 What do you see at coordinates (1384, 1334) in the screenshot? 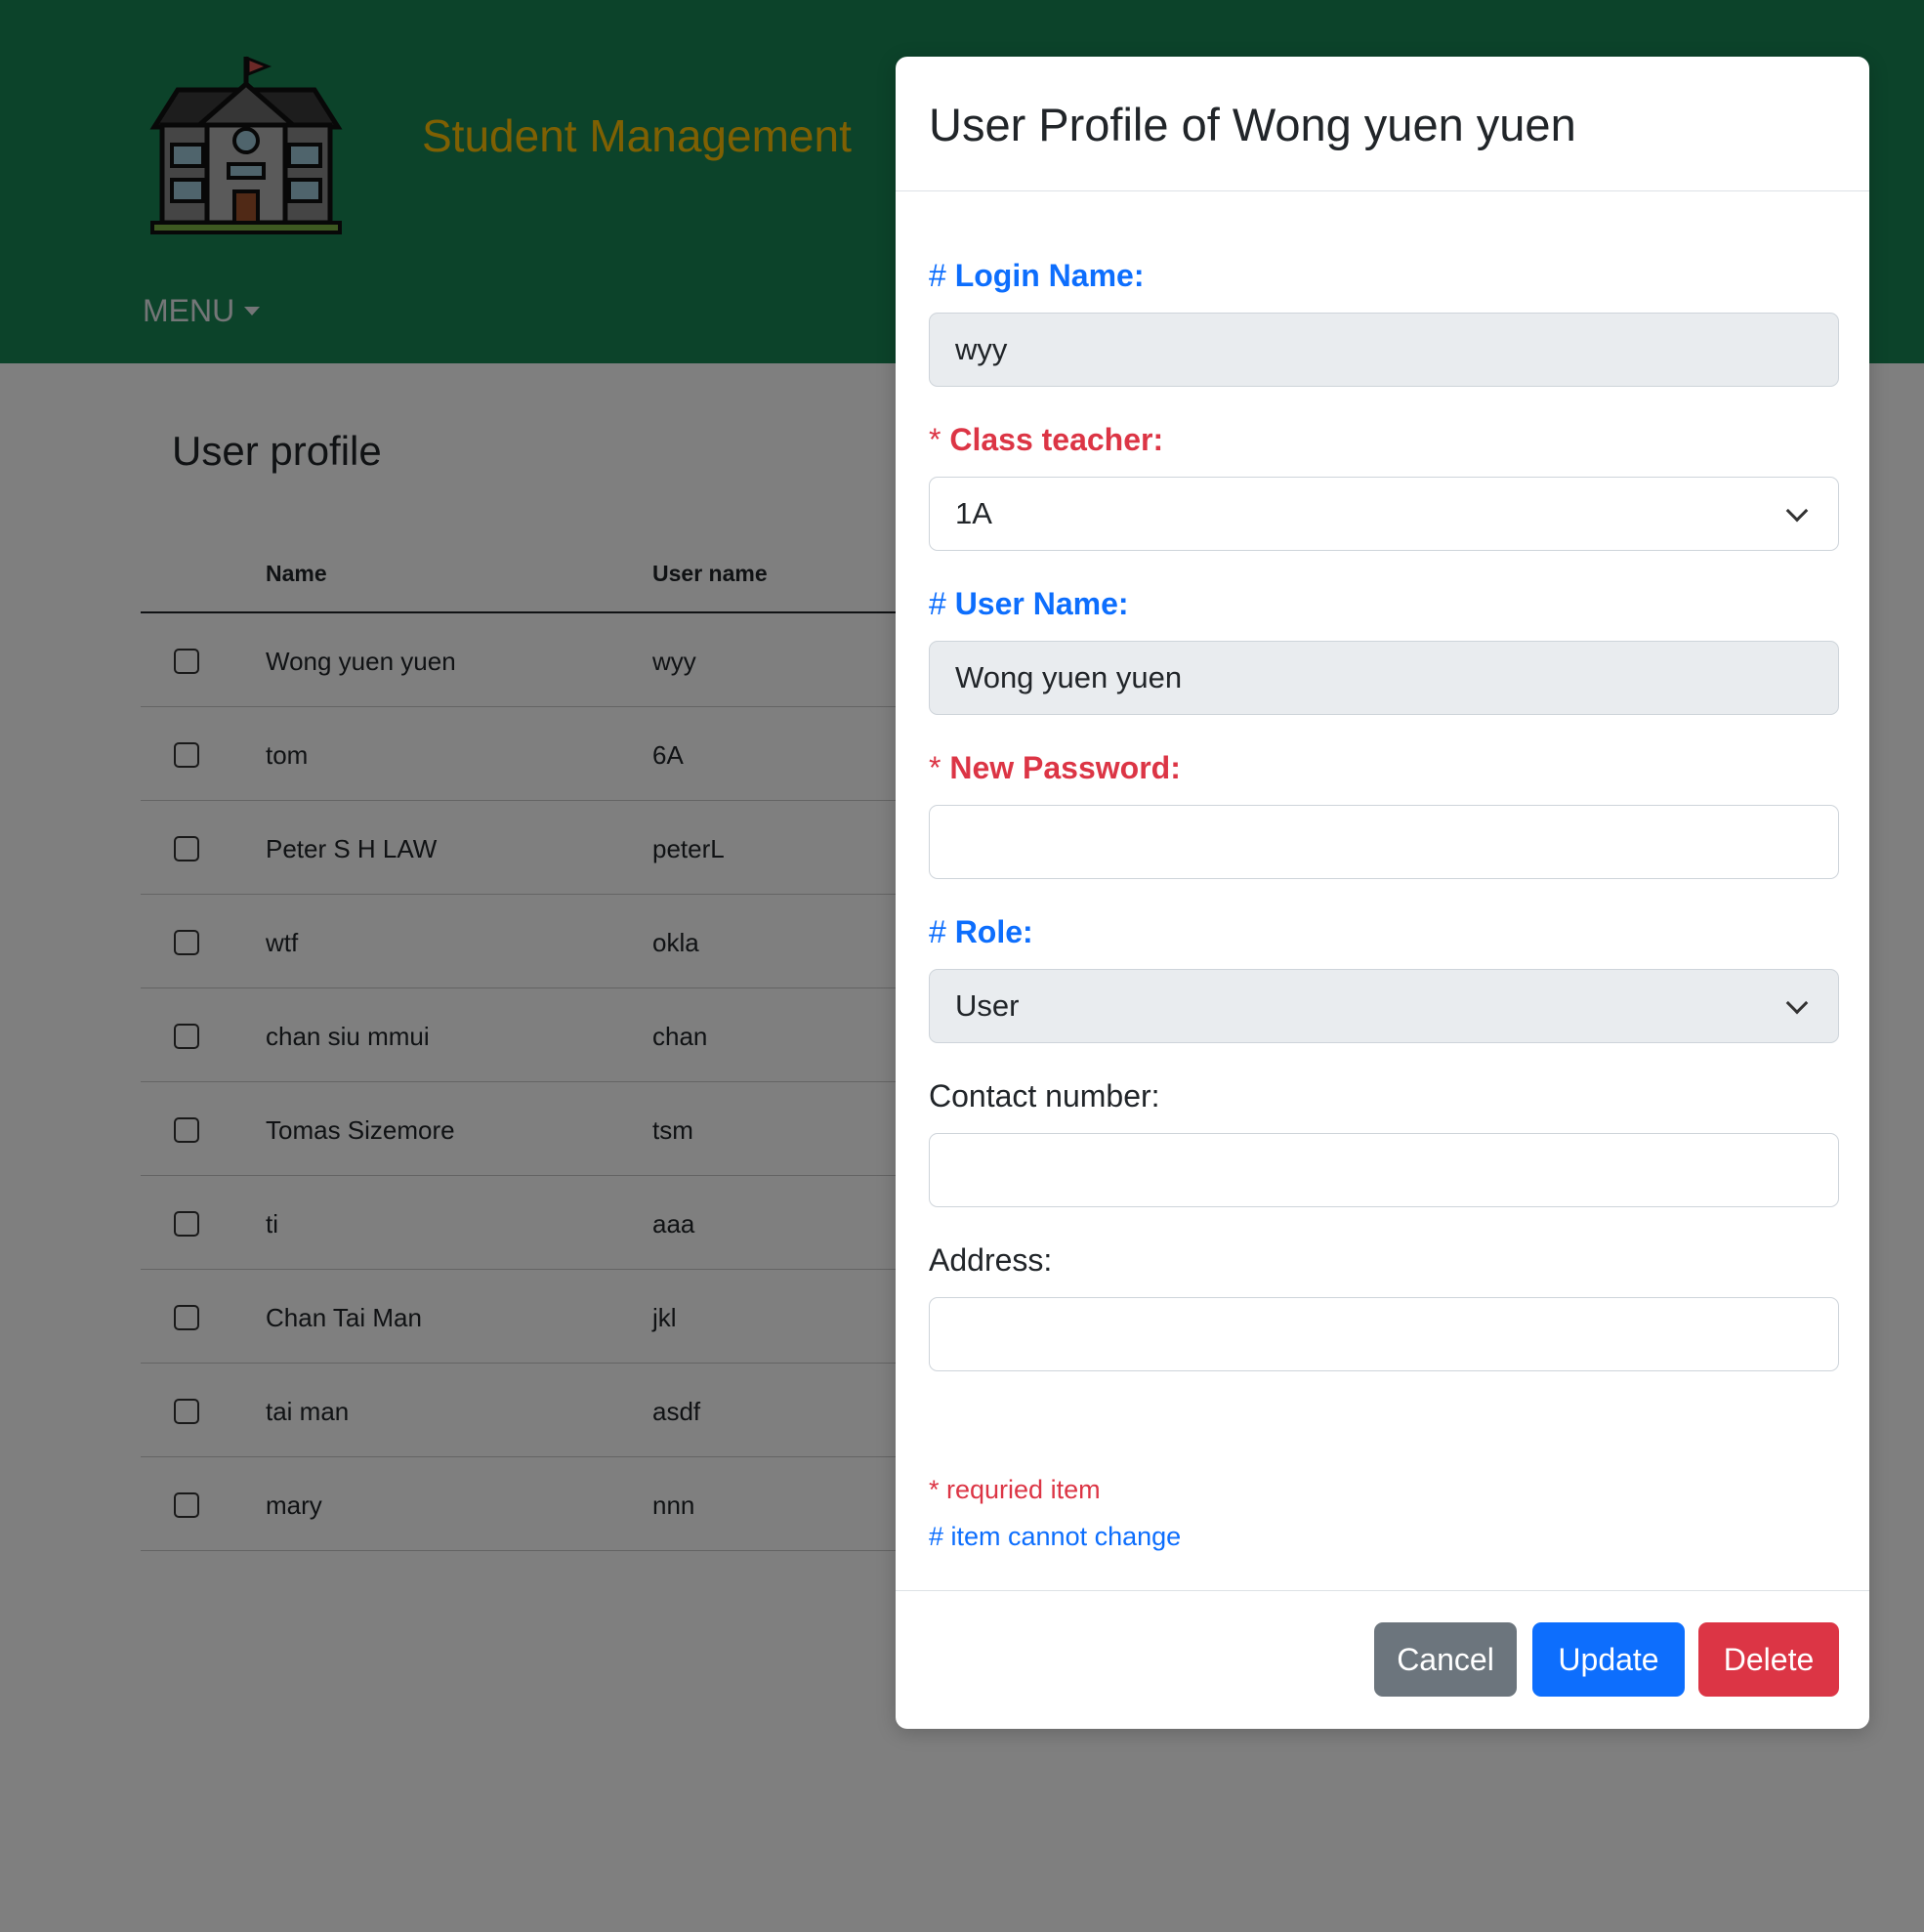
I see `address-field` at bounding box center [1384, 1334].